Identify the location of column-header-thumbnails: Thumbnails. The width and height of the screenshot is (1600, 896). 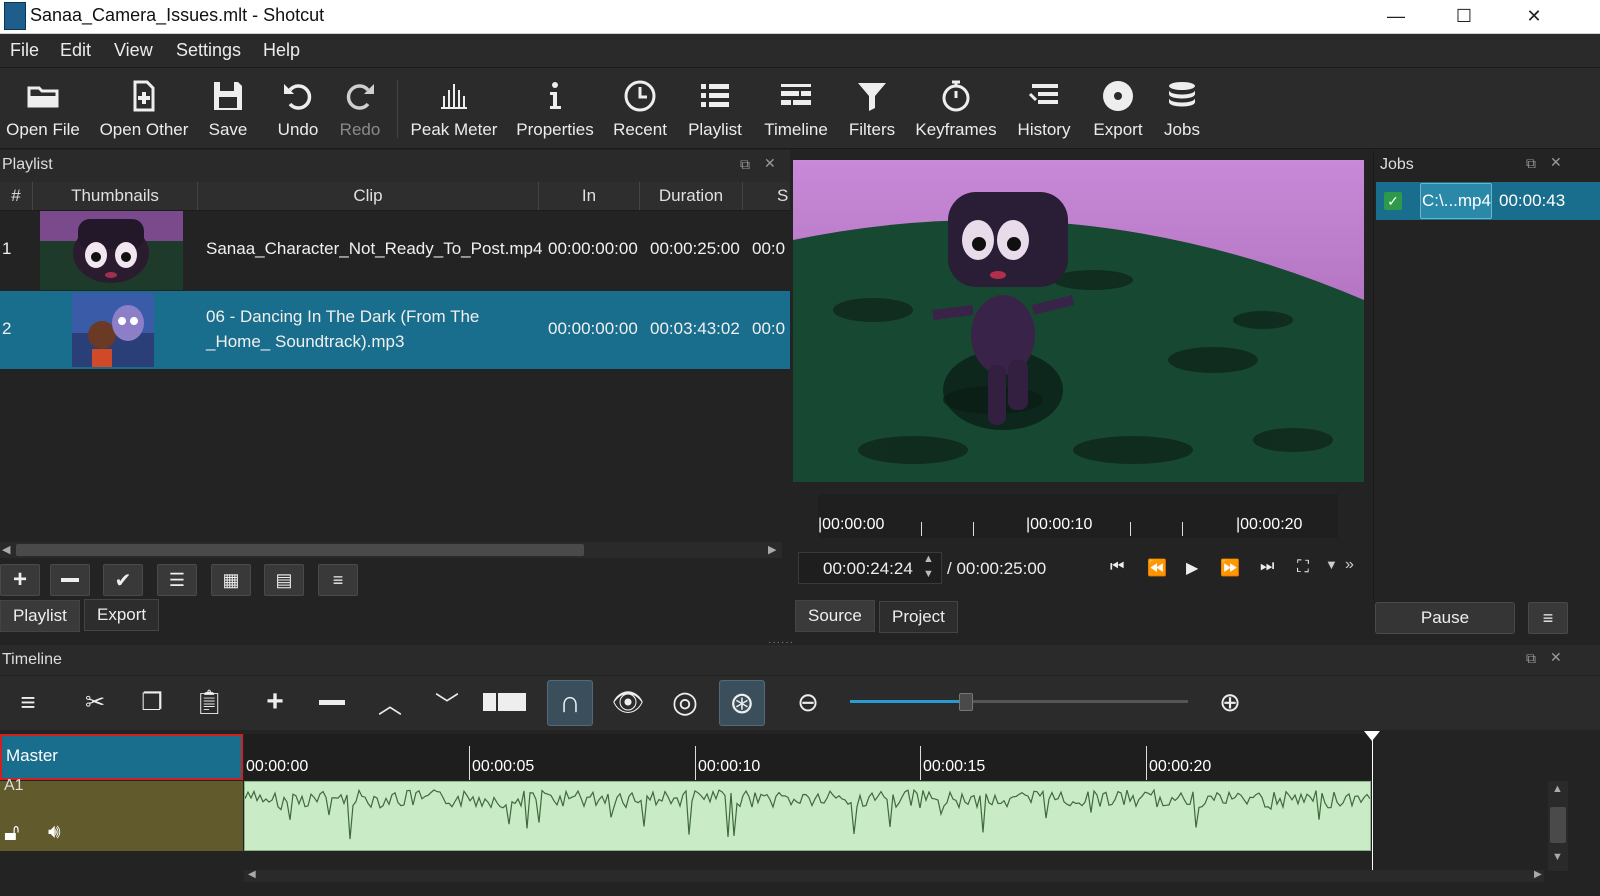
(115, 196).